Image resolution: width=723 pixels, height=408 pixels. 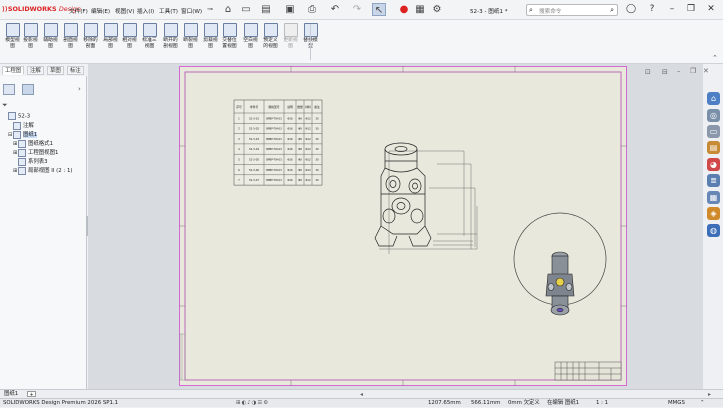 I want to click on cmd-button-12: 空白视图, so click(x=250, y=42).